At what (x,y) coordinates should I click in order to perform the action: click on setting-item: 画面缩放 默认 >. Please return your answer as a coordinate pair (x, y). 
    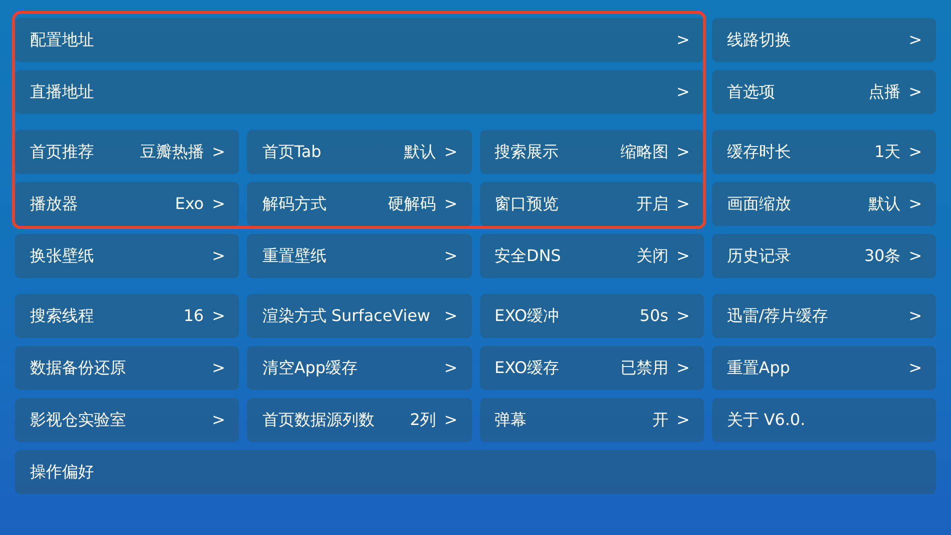
    Looking at the image, I should click on (824, 204).